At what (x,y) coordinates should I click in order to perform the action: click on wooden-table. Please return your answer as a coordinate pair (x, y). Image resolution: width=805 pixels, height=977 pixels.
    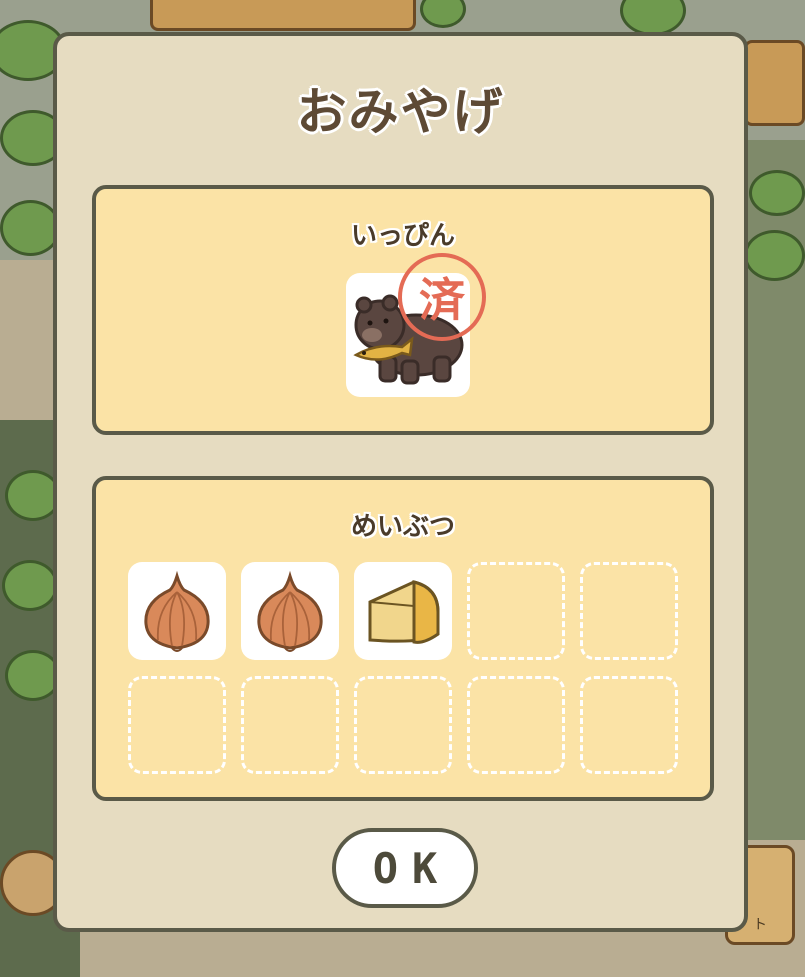
    Looking at the image, I should click on (283, 15).